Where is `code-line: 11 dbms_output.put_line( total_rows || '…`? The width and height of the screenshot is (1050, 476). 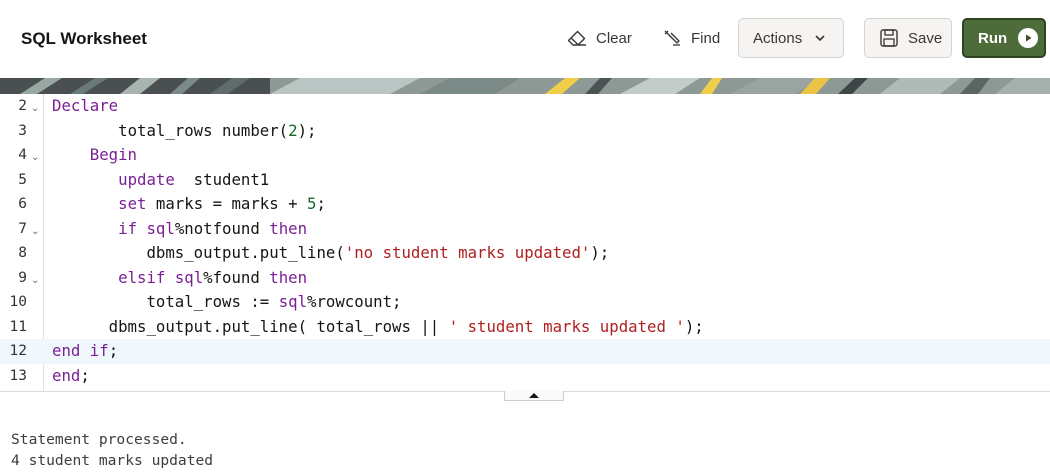
code-line: 11 dbms_output.put_line( total_rows || '… is located at coordinates (525, 327).